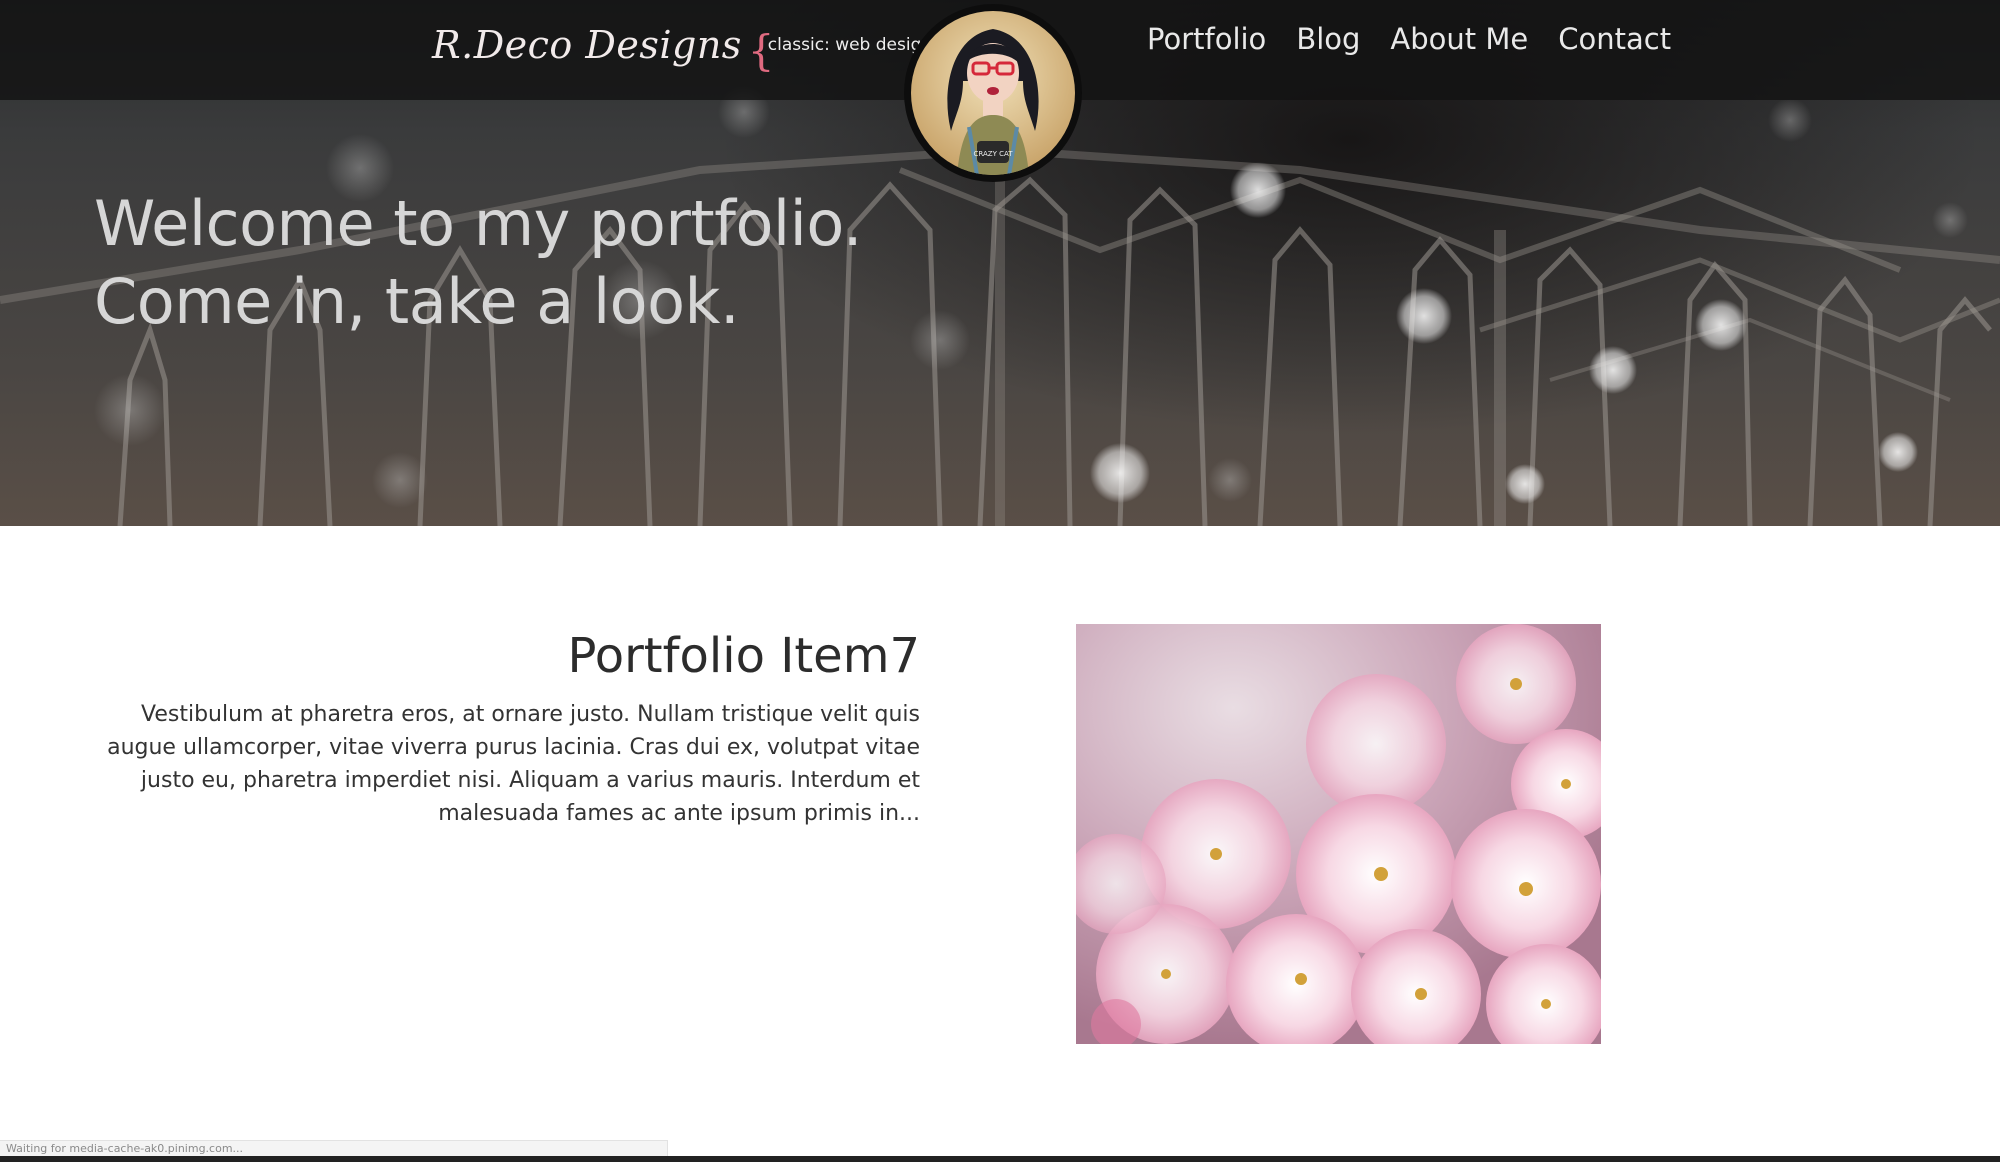  Describe the element at coordinates (587, 45) in the screenshot. I see `logo-wordmark: R.Deco Designs` at that location.